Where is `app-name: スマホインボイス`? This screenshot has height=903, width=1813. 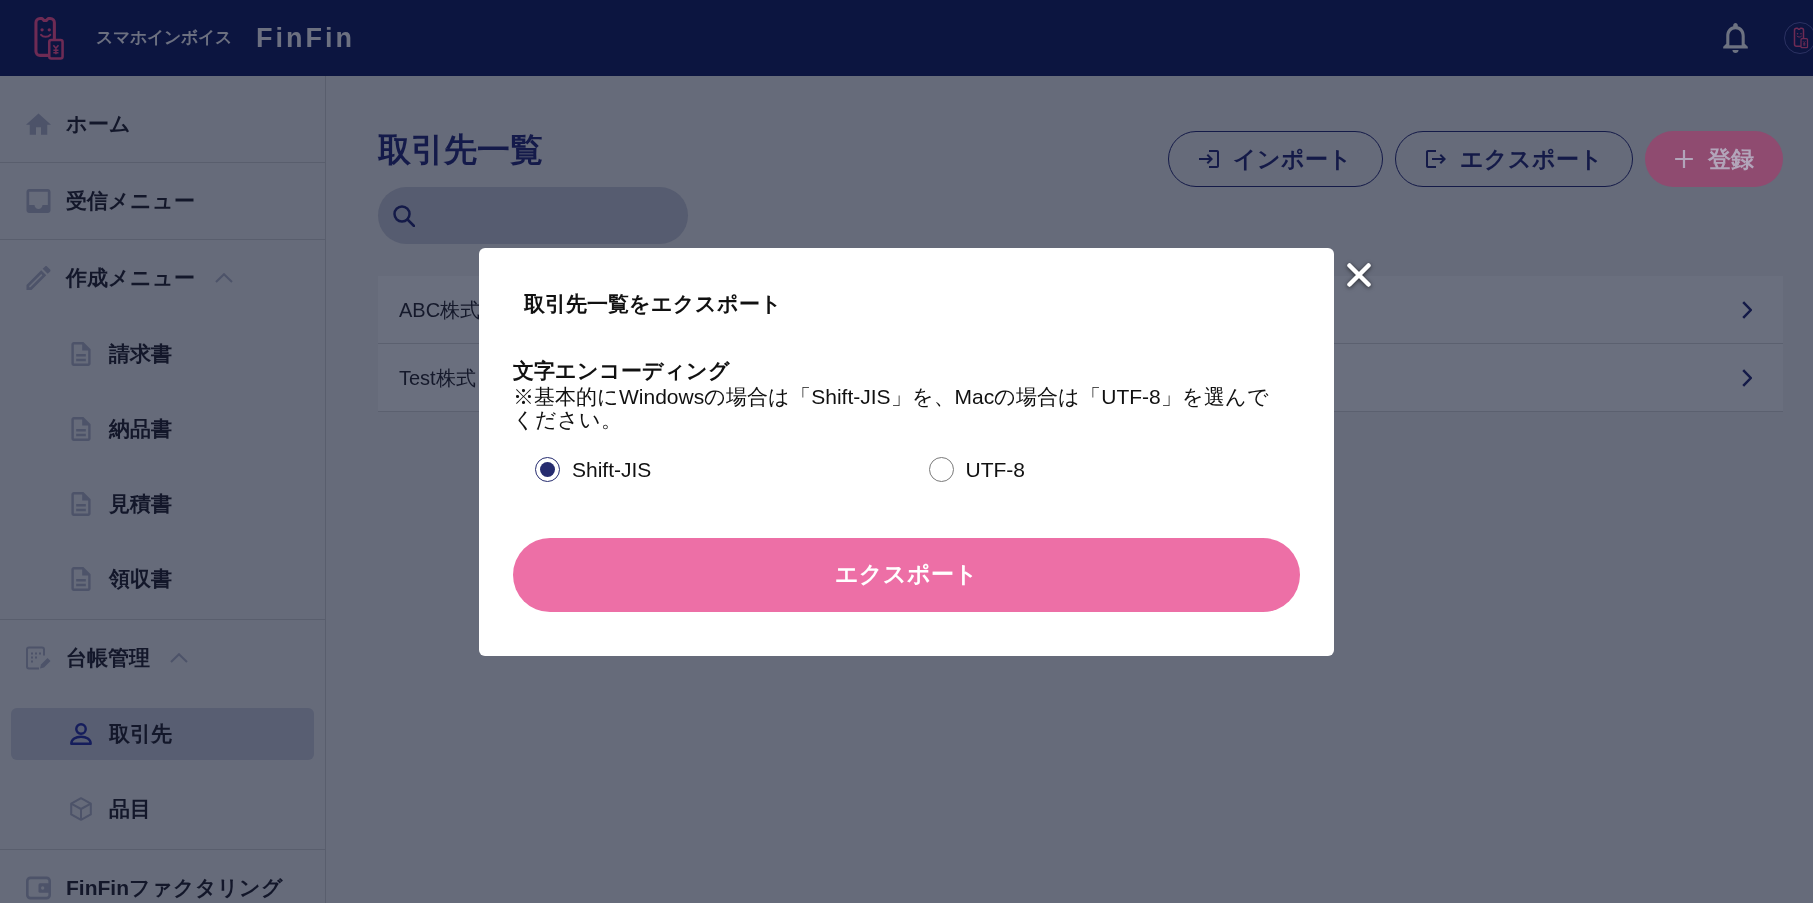 app-name: スマホインボイス is located at coordinates (164, 38).